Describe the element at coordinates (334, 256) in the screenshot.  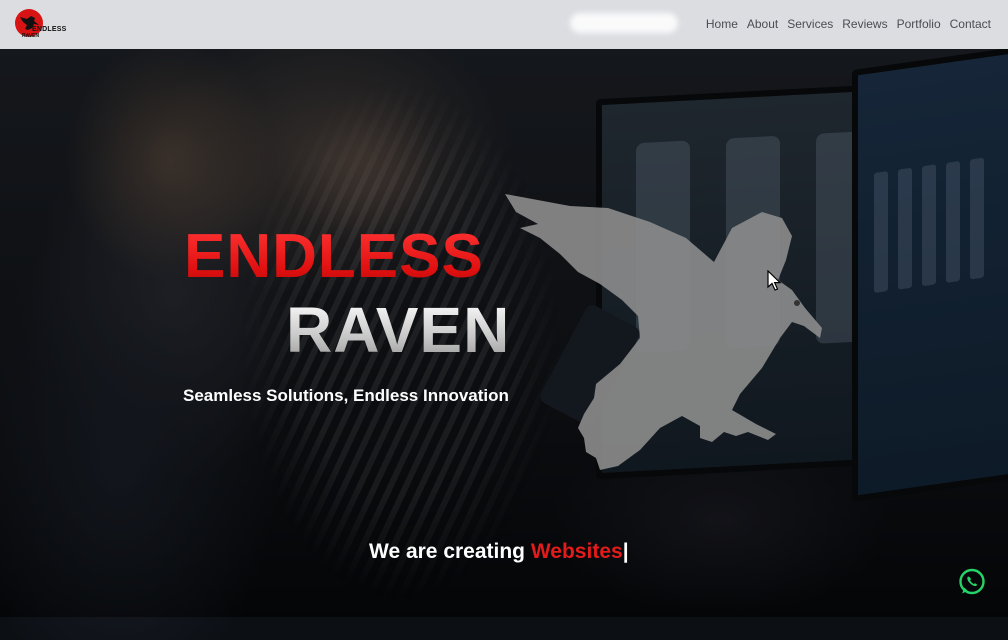
I see `hero-title-endless: ENDLESS` at that location.